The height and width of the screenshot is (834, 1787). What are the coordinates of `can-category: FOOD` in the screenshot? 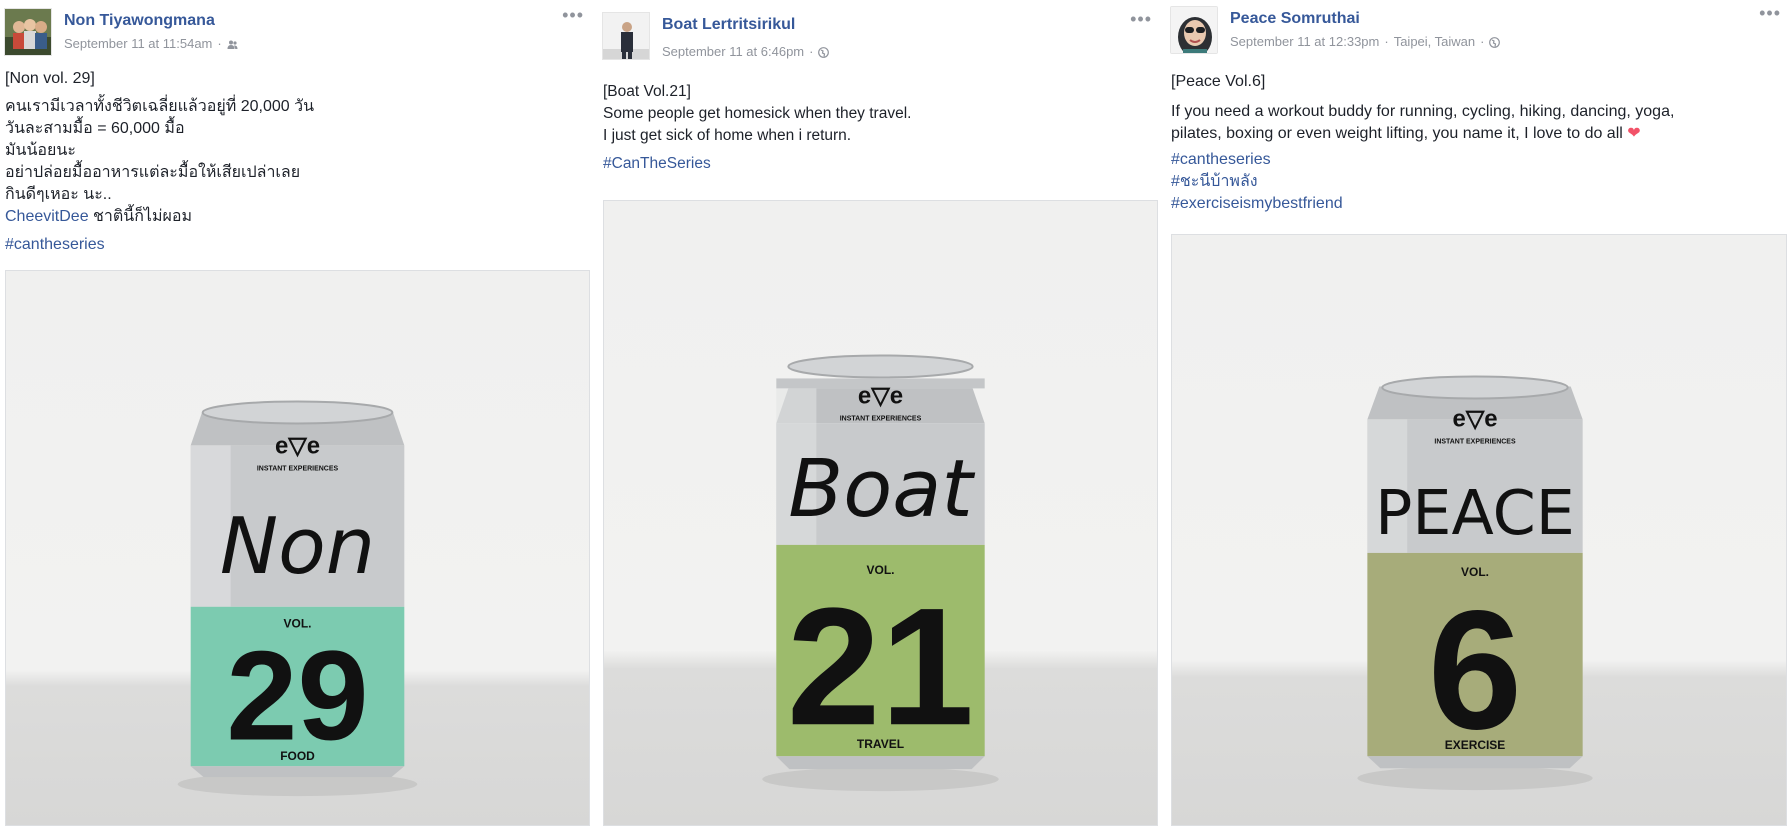 It's located at (297, 756).